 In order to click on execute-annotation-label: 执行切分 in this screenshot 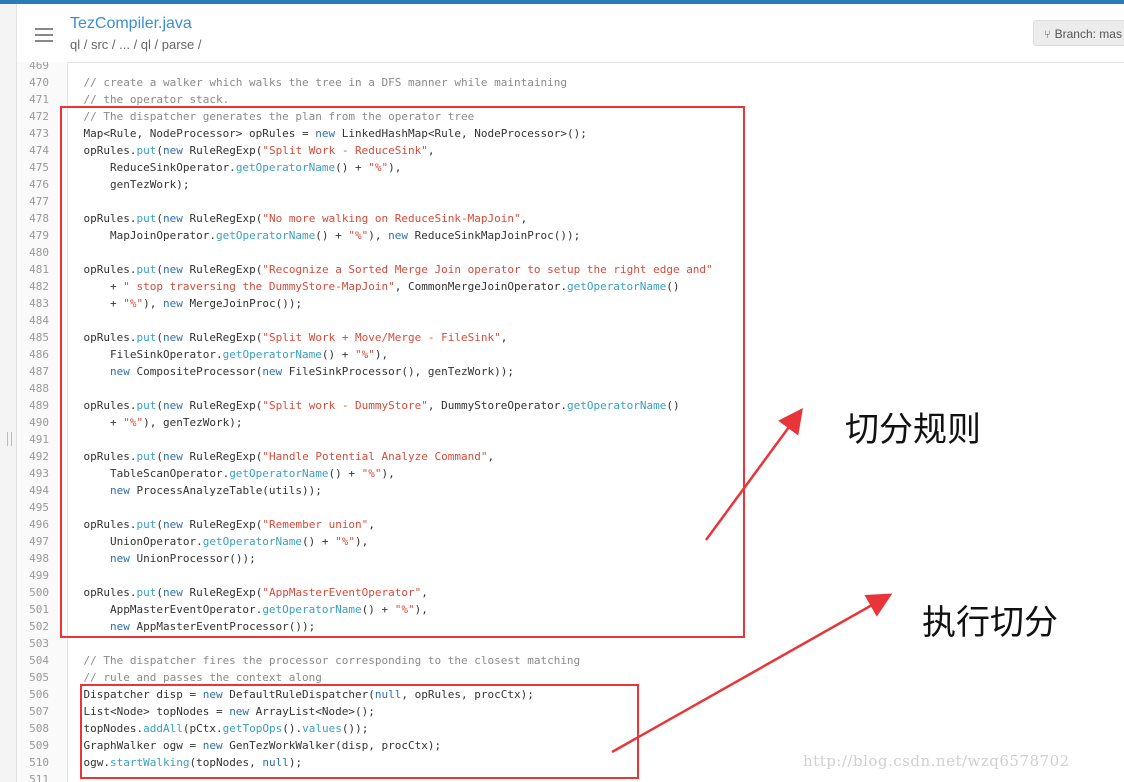, I will do `click(990, 623)`.